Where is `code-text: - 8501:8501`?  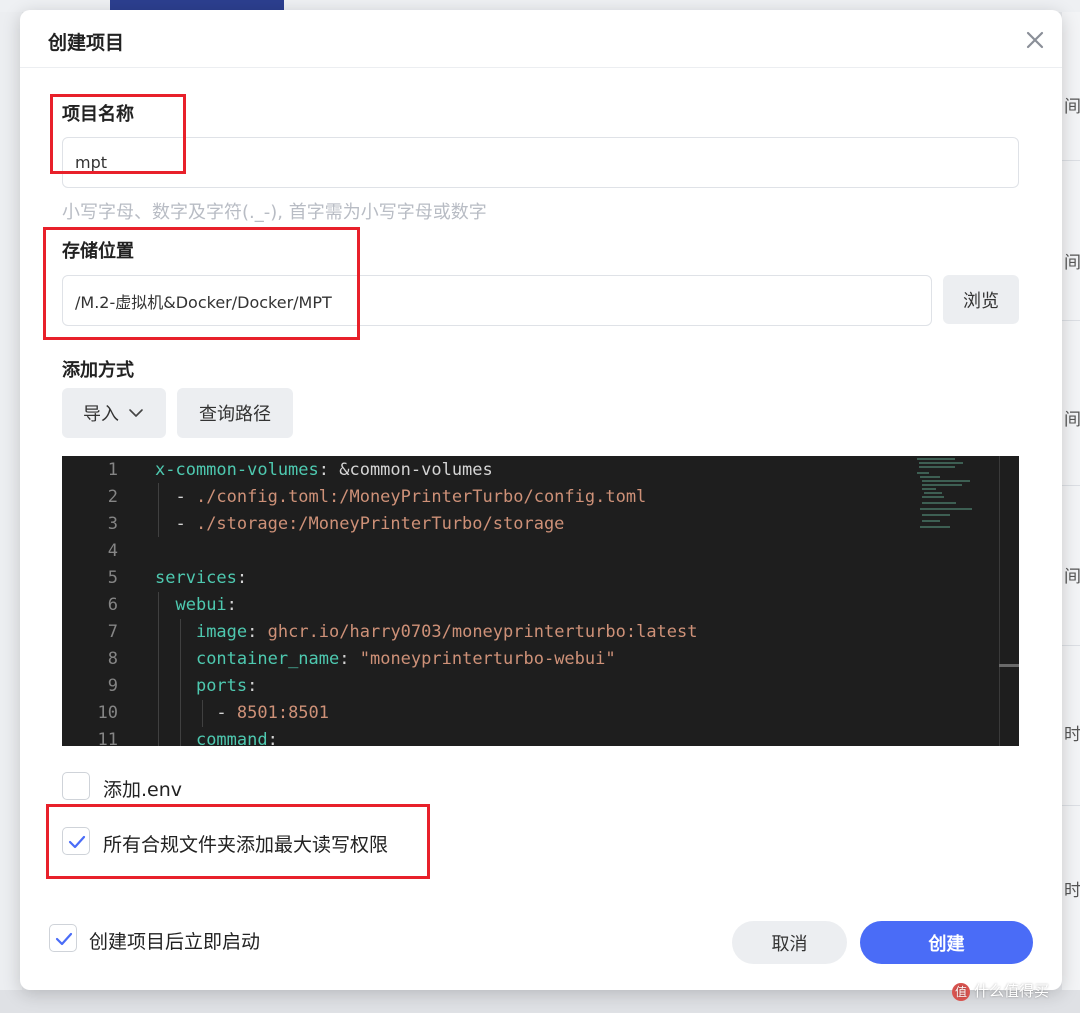 code-text: - 8501:8501 is located at coordinates (242, 713).